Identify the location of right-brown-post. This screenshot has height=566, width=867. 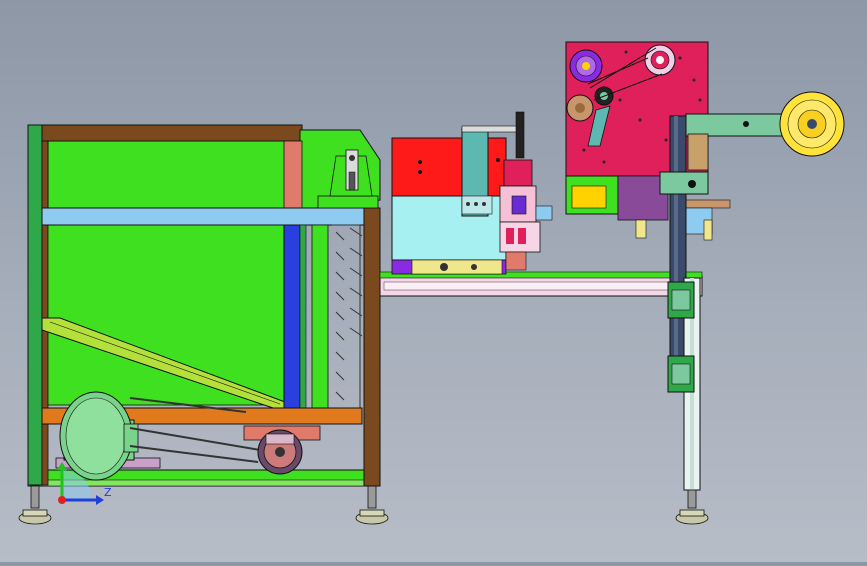
(372, 347).